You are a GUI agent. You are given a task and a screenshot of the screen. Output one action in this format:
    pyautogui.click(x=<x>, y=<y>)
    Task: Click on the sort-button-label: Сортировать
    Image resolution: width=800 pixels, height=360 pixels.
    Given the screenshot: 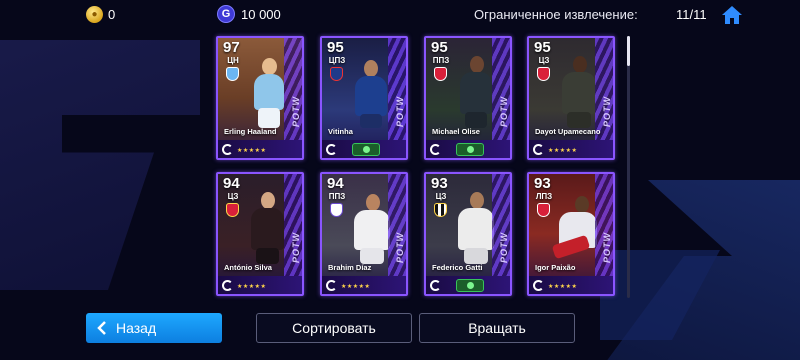 What is the action you would take?
    pyautogui.click(x=334, y=328)
    